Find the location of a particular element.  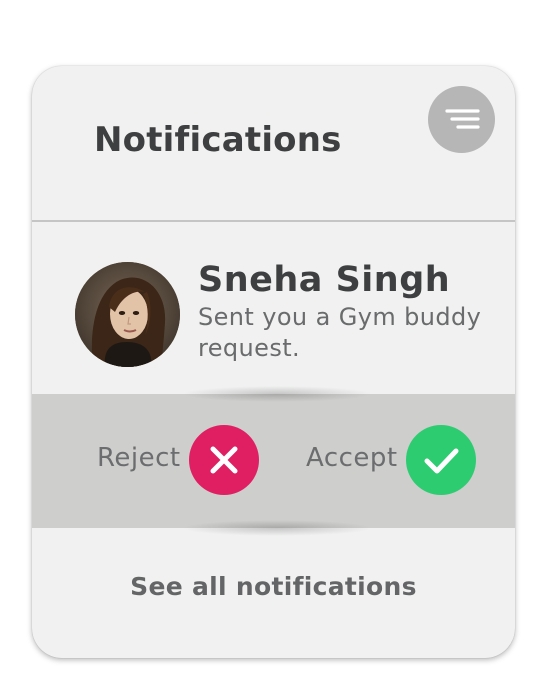

menu-lines-icon is located at coordinates (462, 119).